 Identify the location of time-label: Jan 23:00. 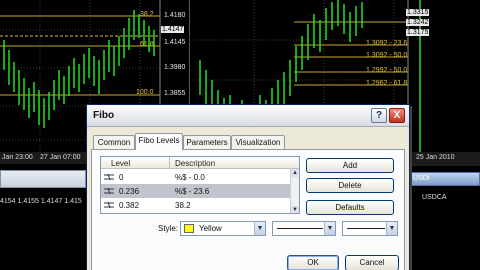
(17, 157).